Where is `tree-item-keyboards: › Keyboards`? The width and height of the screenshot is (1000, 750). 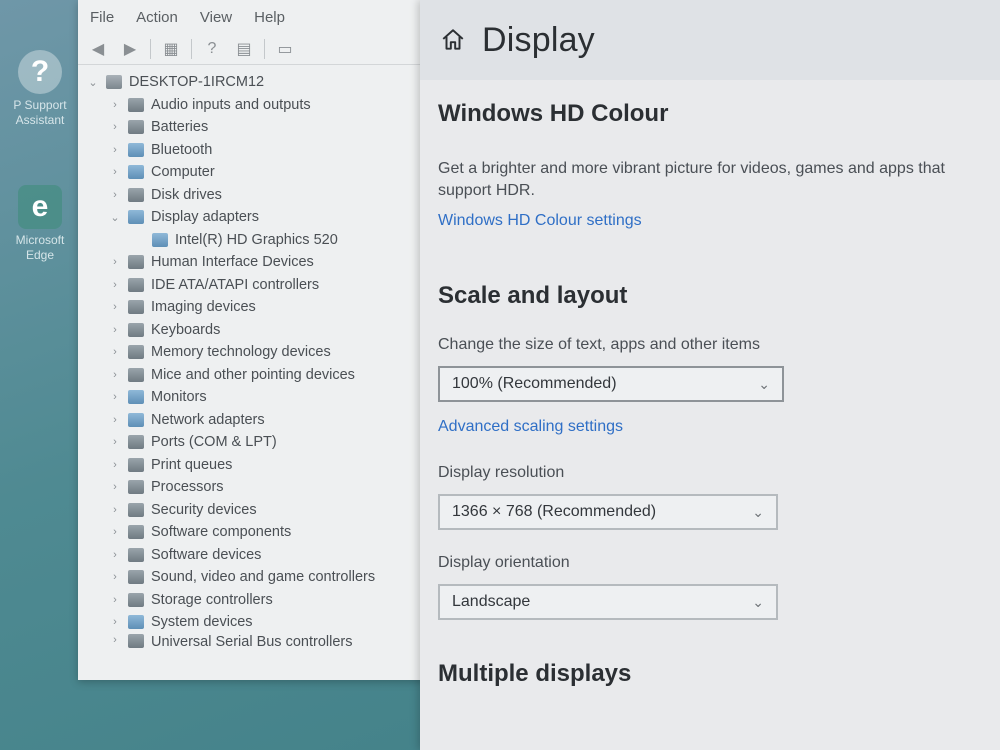
tree-item-keyboards: › Keyboards is located at coordinates (255, 330).